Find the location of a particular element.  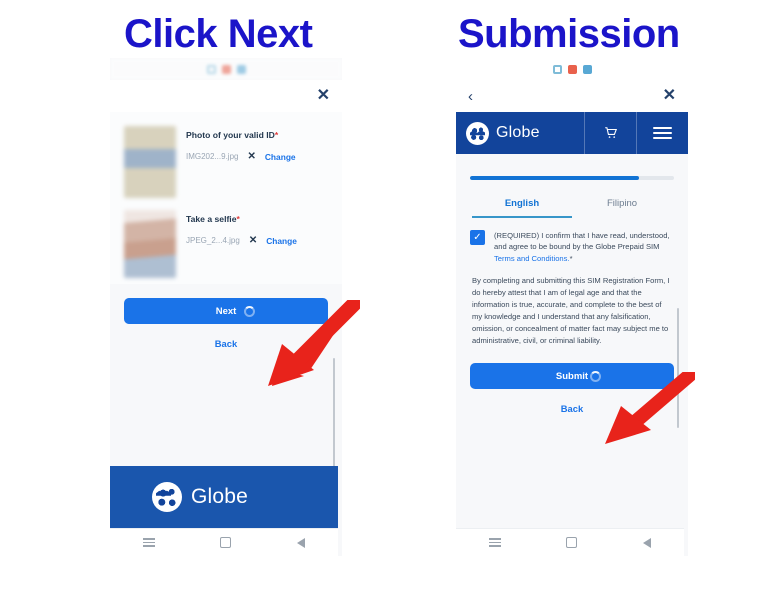

submit-button-label: Submit is located at coordinates (572, 376).